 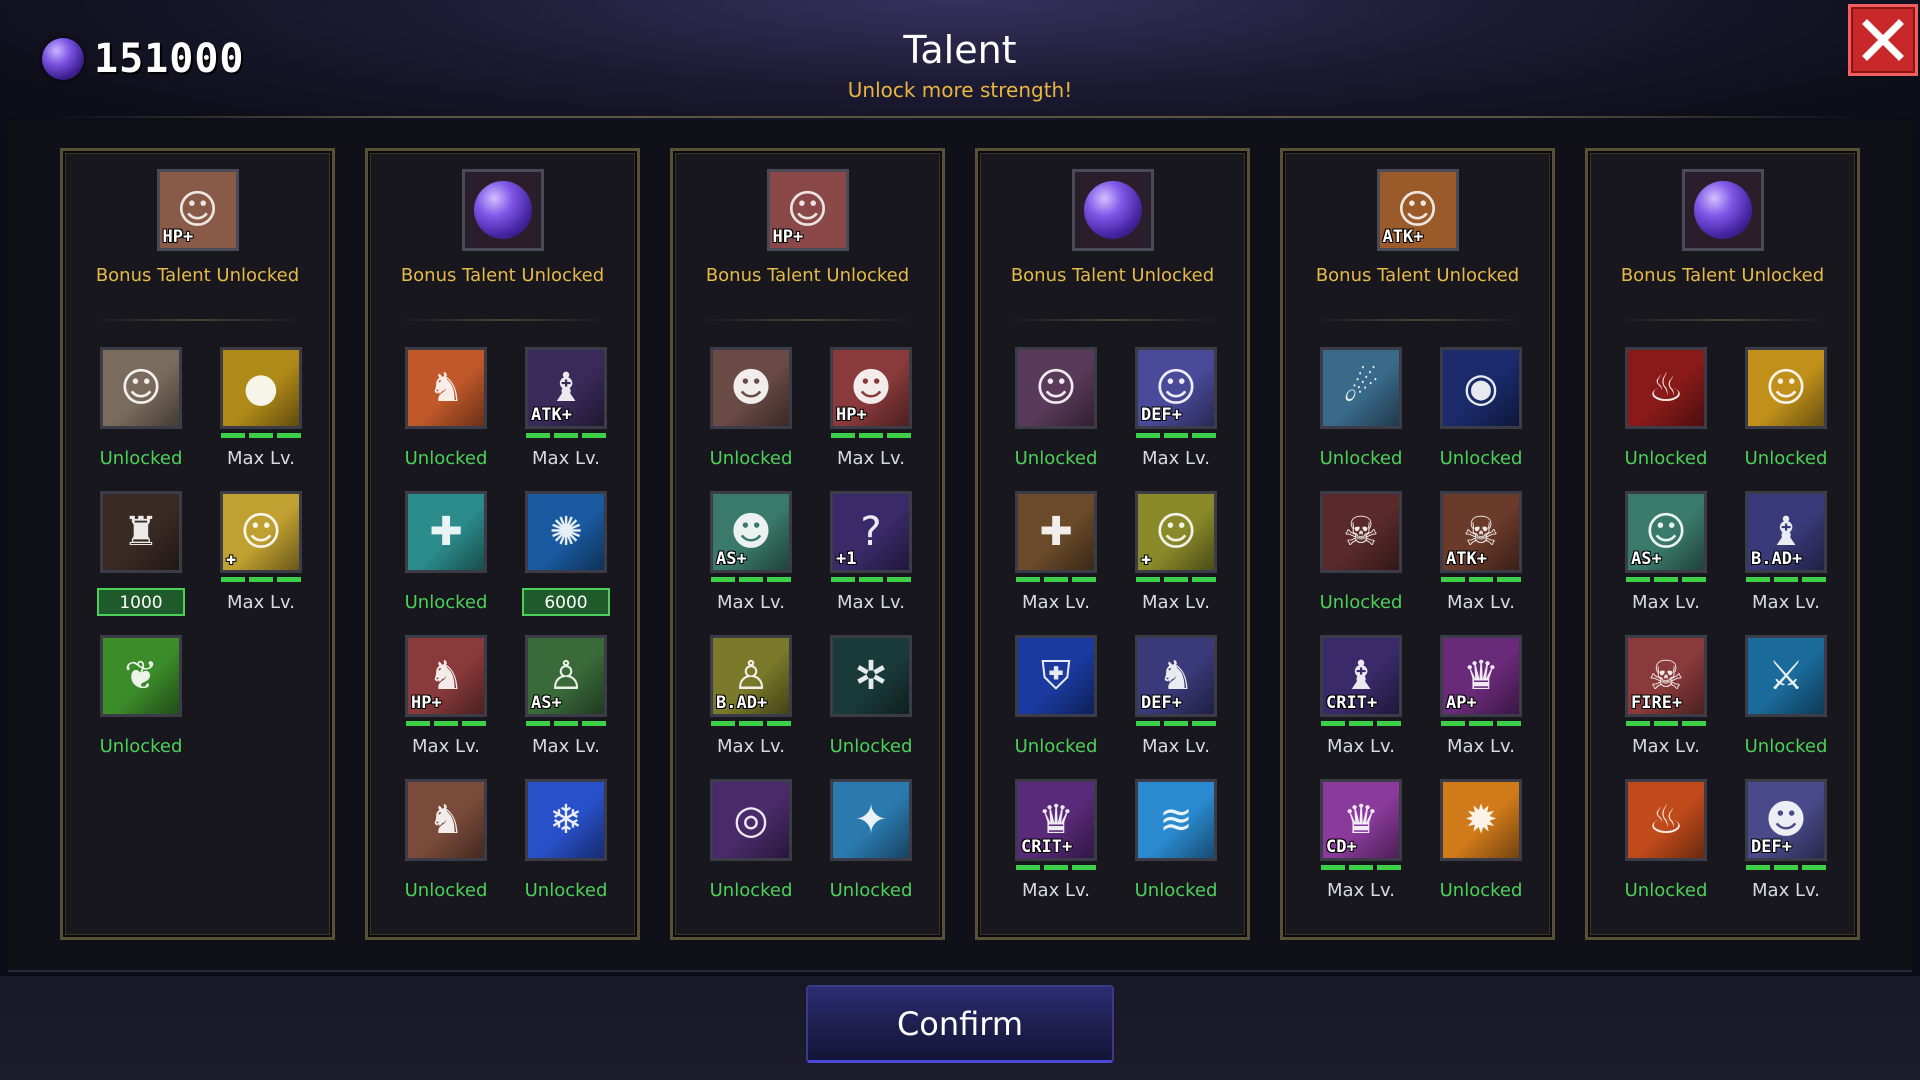 What do you see at coordinates (1056, 676) in the screenshot?
I see `blue-shield-emblem-icon: ⛨` at bounding box center [1056, 676].